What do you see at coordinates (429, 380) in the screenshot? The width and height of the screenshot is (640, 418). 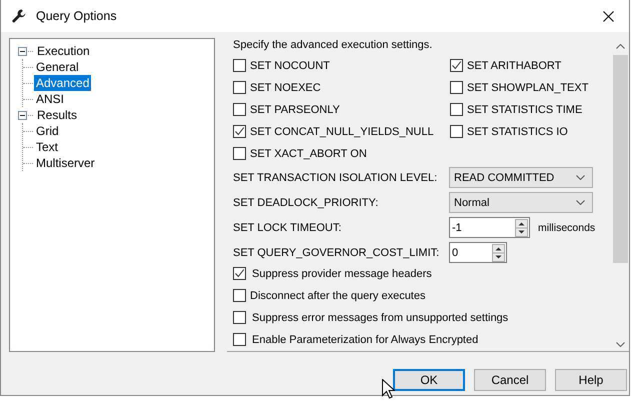 I see `dialog-button: OK` at bounding box center [429, 380].